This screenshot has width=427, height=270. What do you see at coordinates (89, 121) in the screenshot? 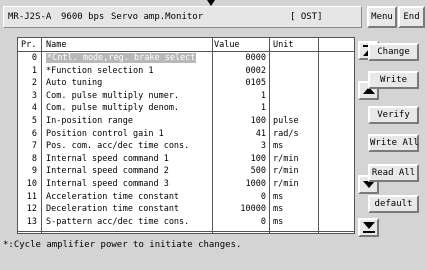
I see `row-name: In-position range` at bounding box center [89, 121].